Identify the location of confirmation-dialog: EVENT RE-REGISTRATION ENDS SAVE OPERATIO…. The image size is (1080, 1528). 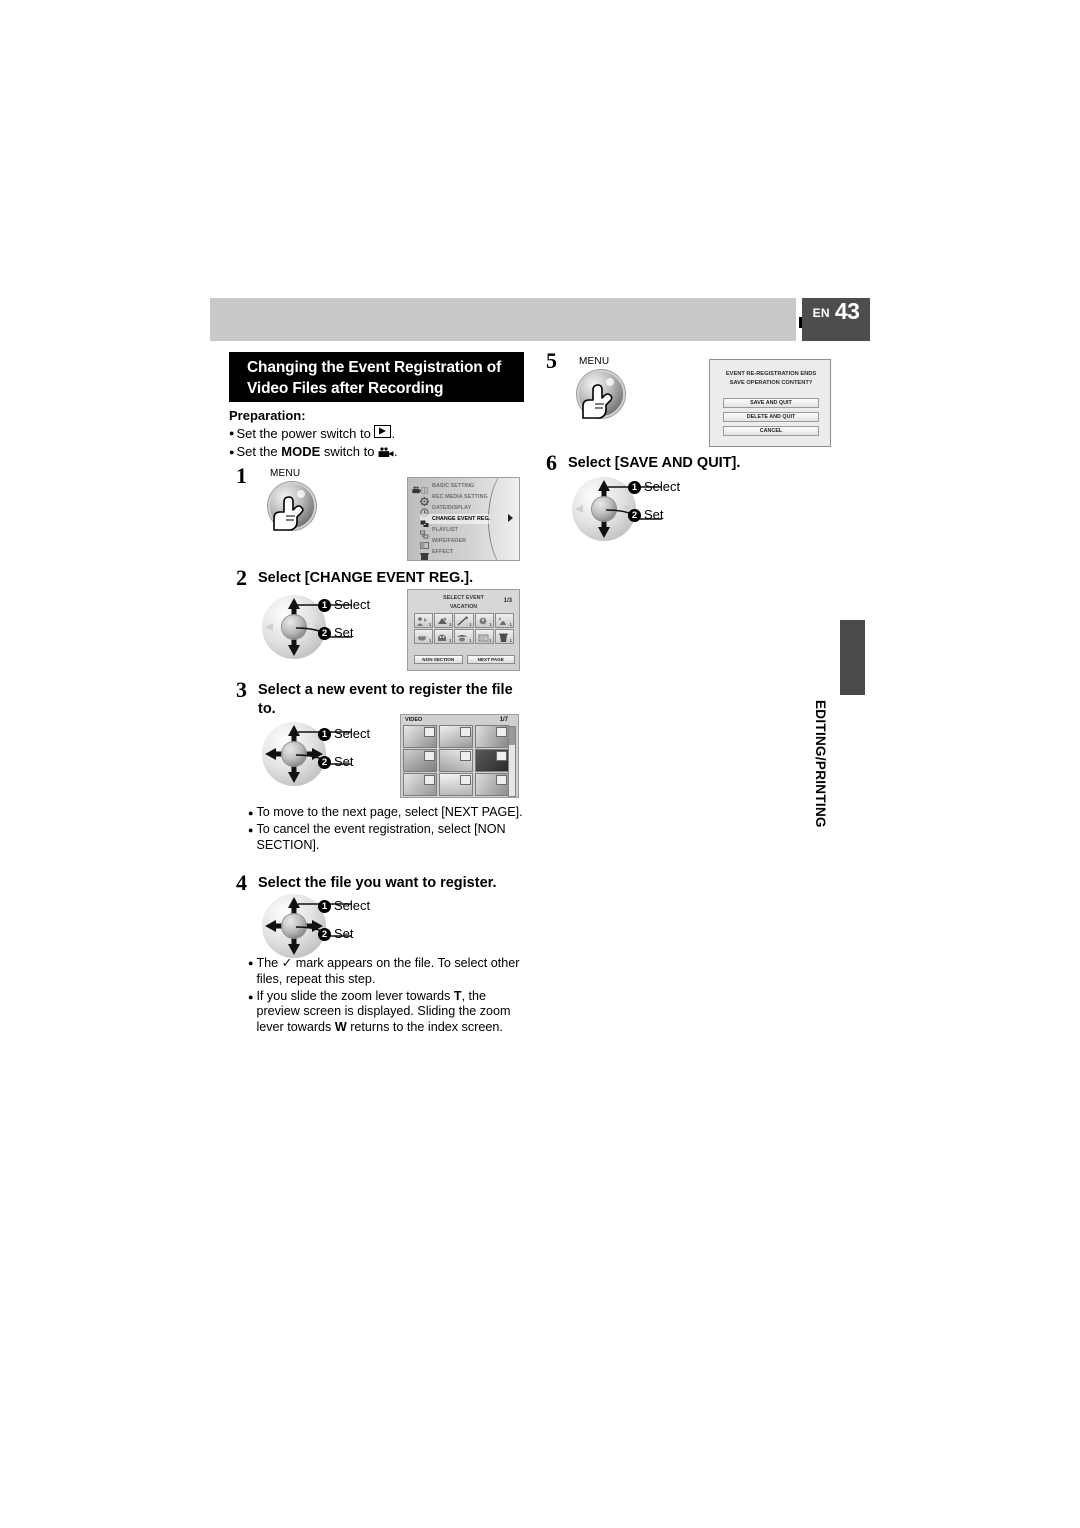
(770, 403).